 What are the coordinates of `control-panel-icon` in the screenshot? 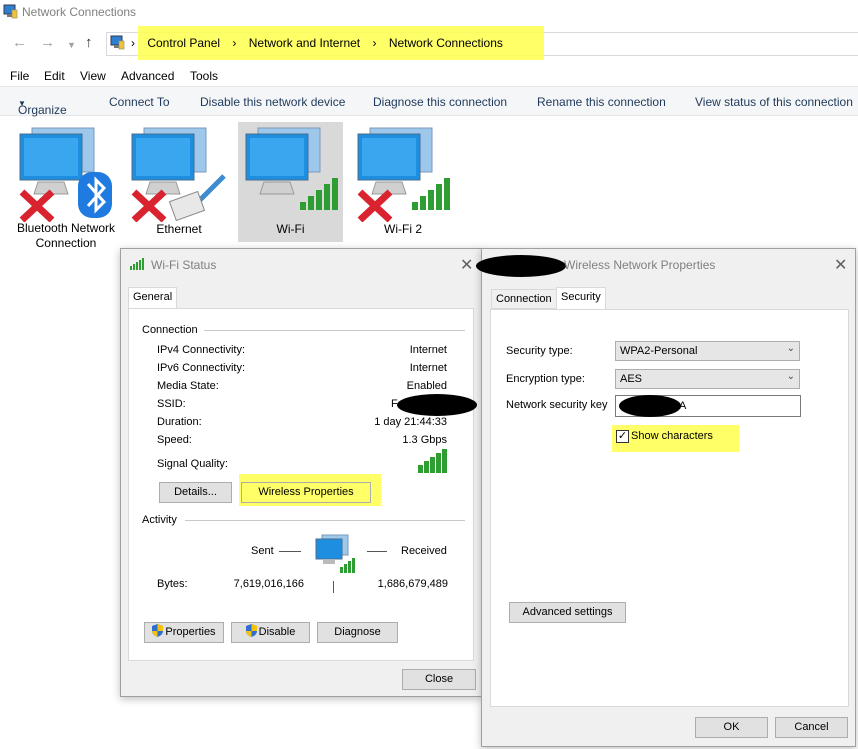 It's located at (117, 42).